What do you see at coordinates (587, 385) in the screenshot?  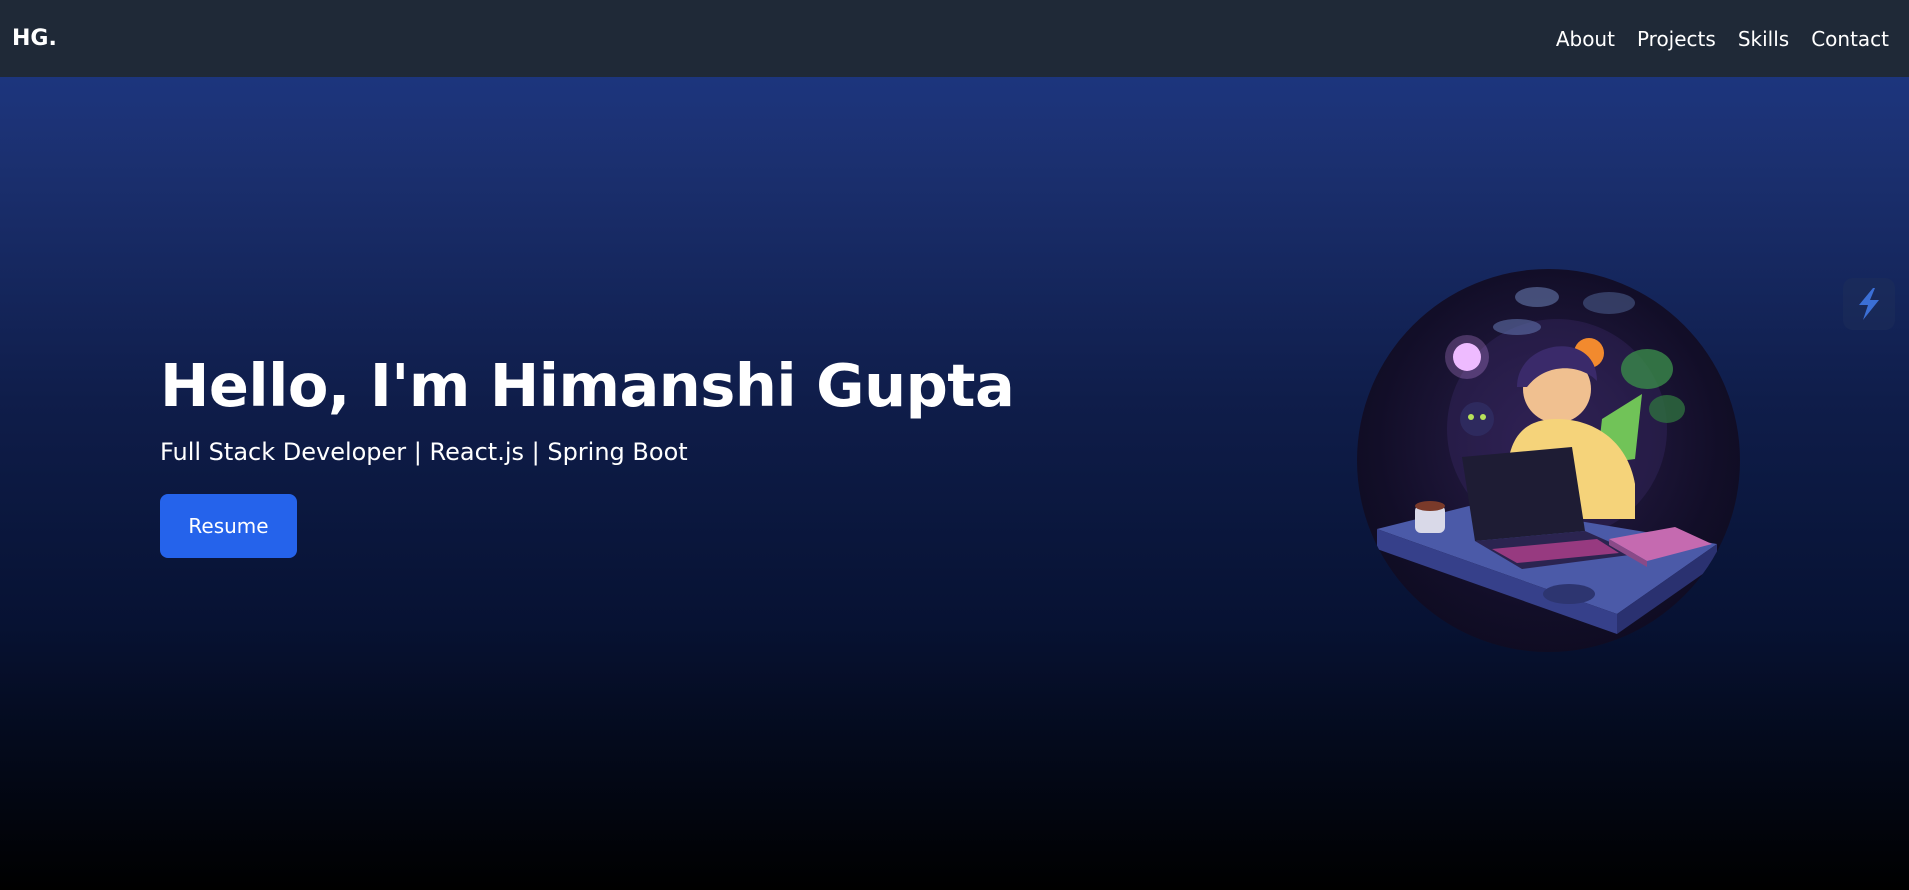 I see `hero-title: Hello, I'm Himanshi Gupta` at bounding box center [587, 385].